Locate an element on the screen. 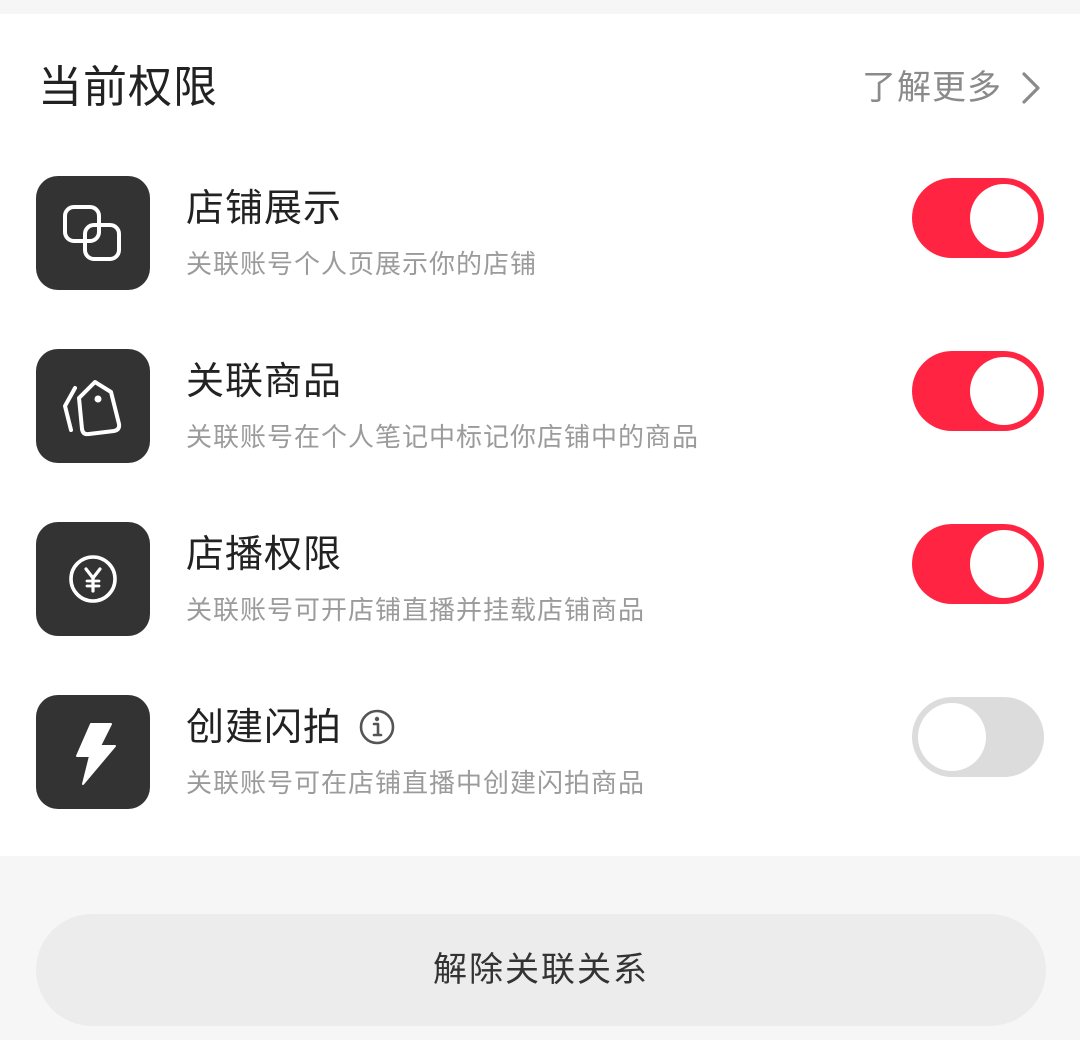 This screenshot has height=1040, width=1080. flash-auction-toggle is located at coordinates (978, 737).